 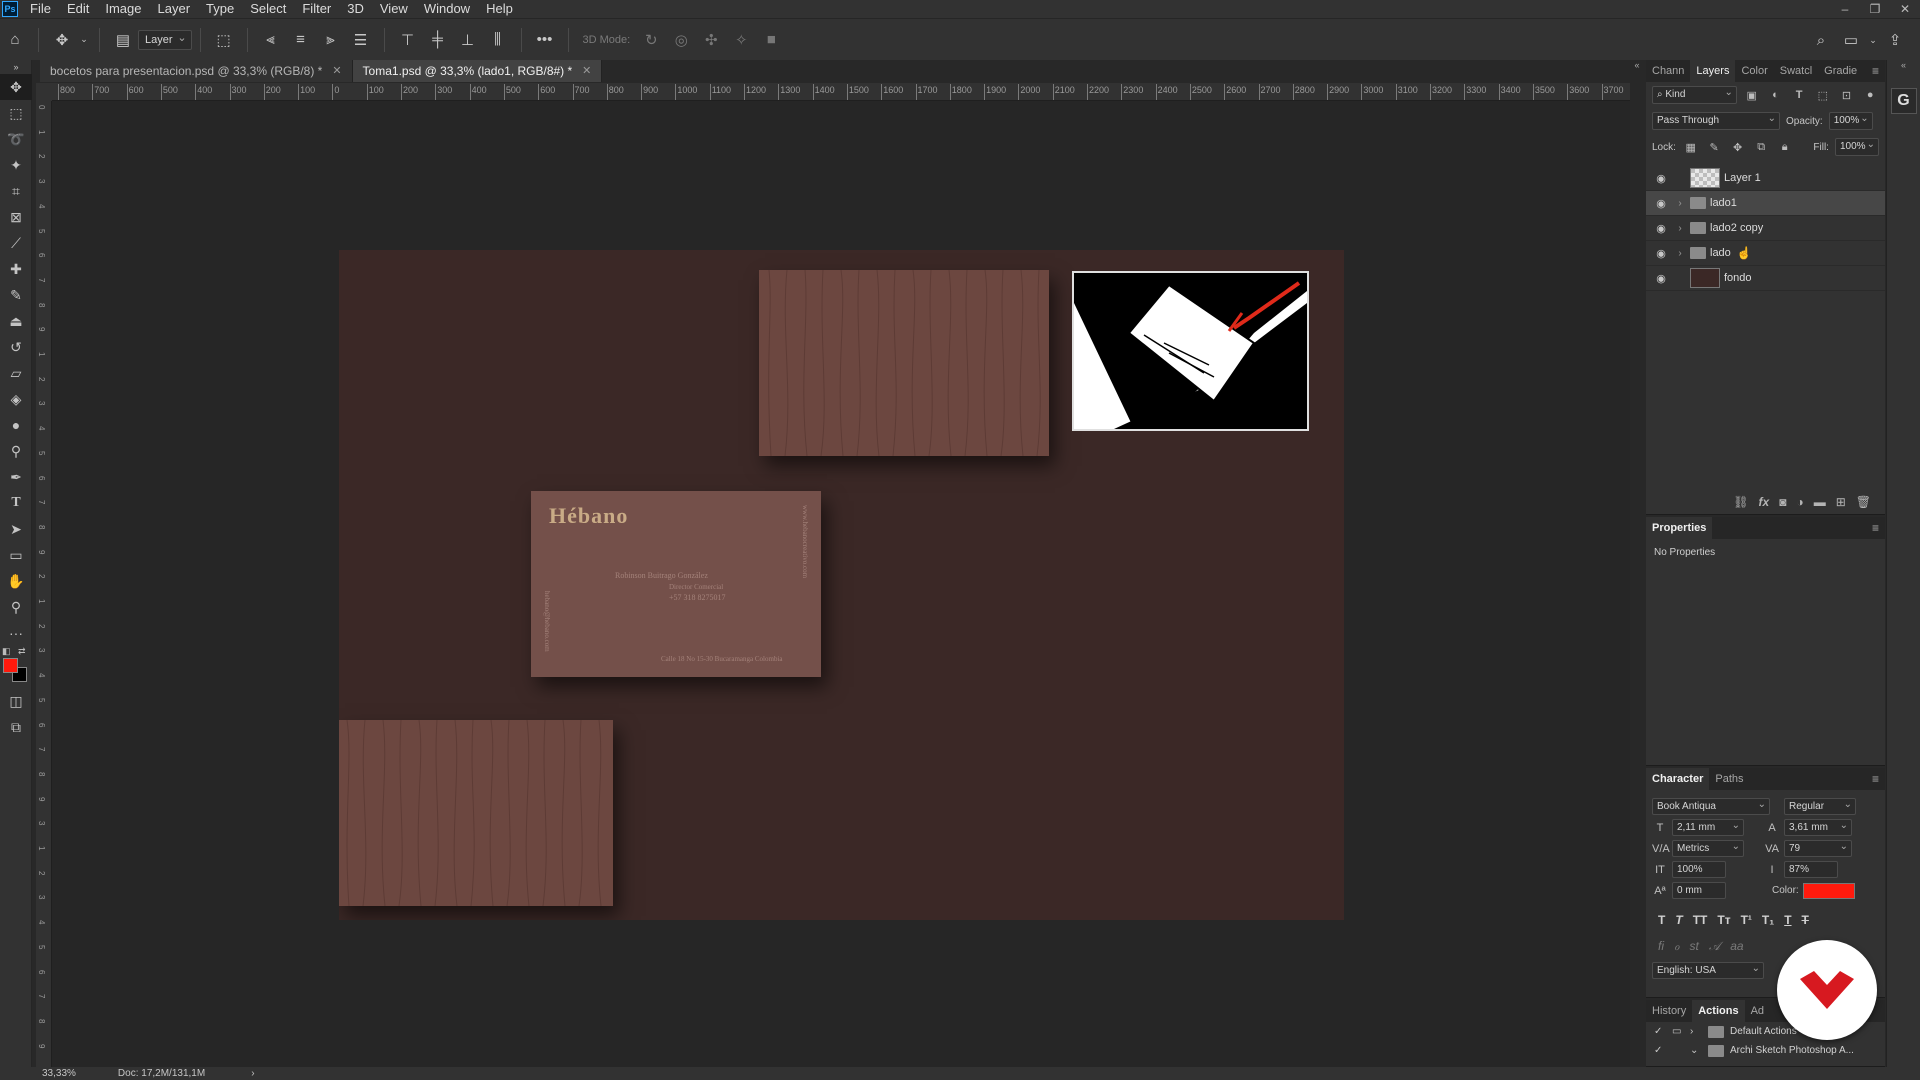 I want to click on zoom-tool-icon: ⚲, so click(x=16, y=607).